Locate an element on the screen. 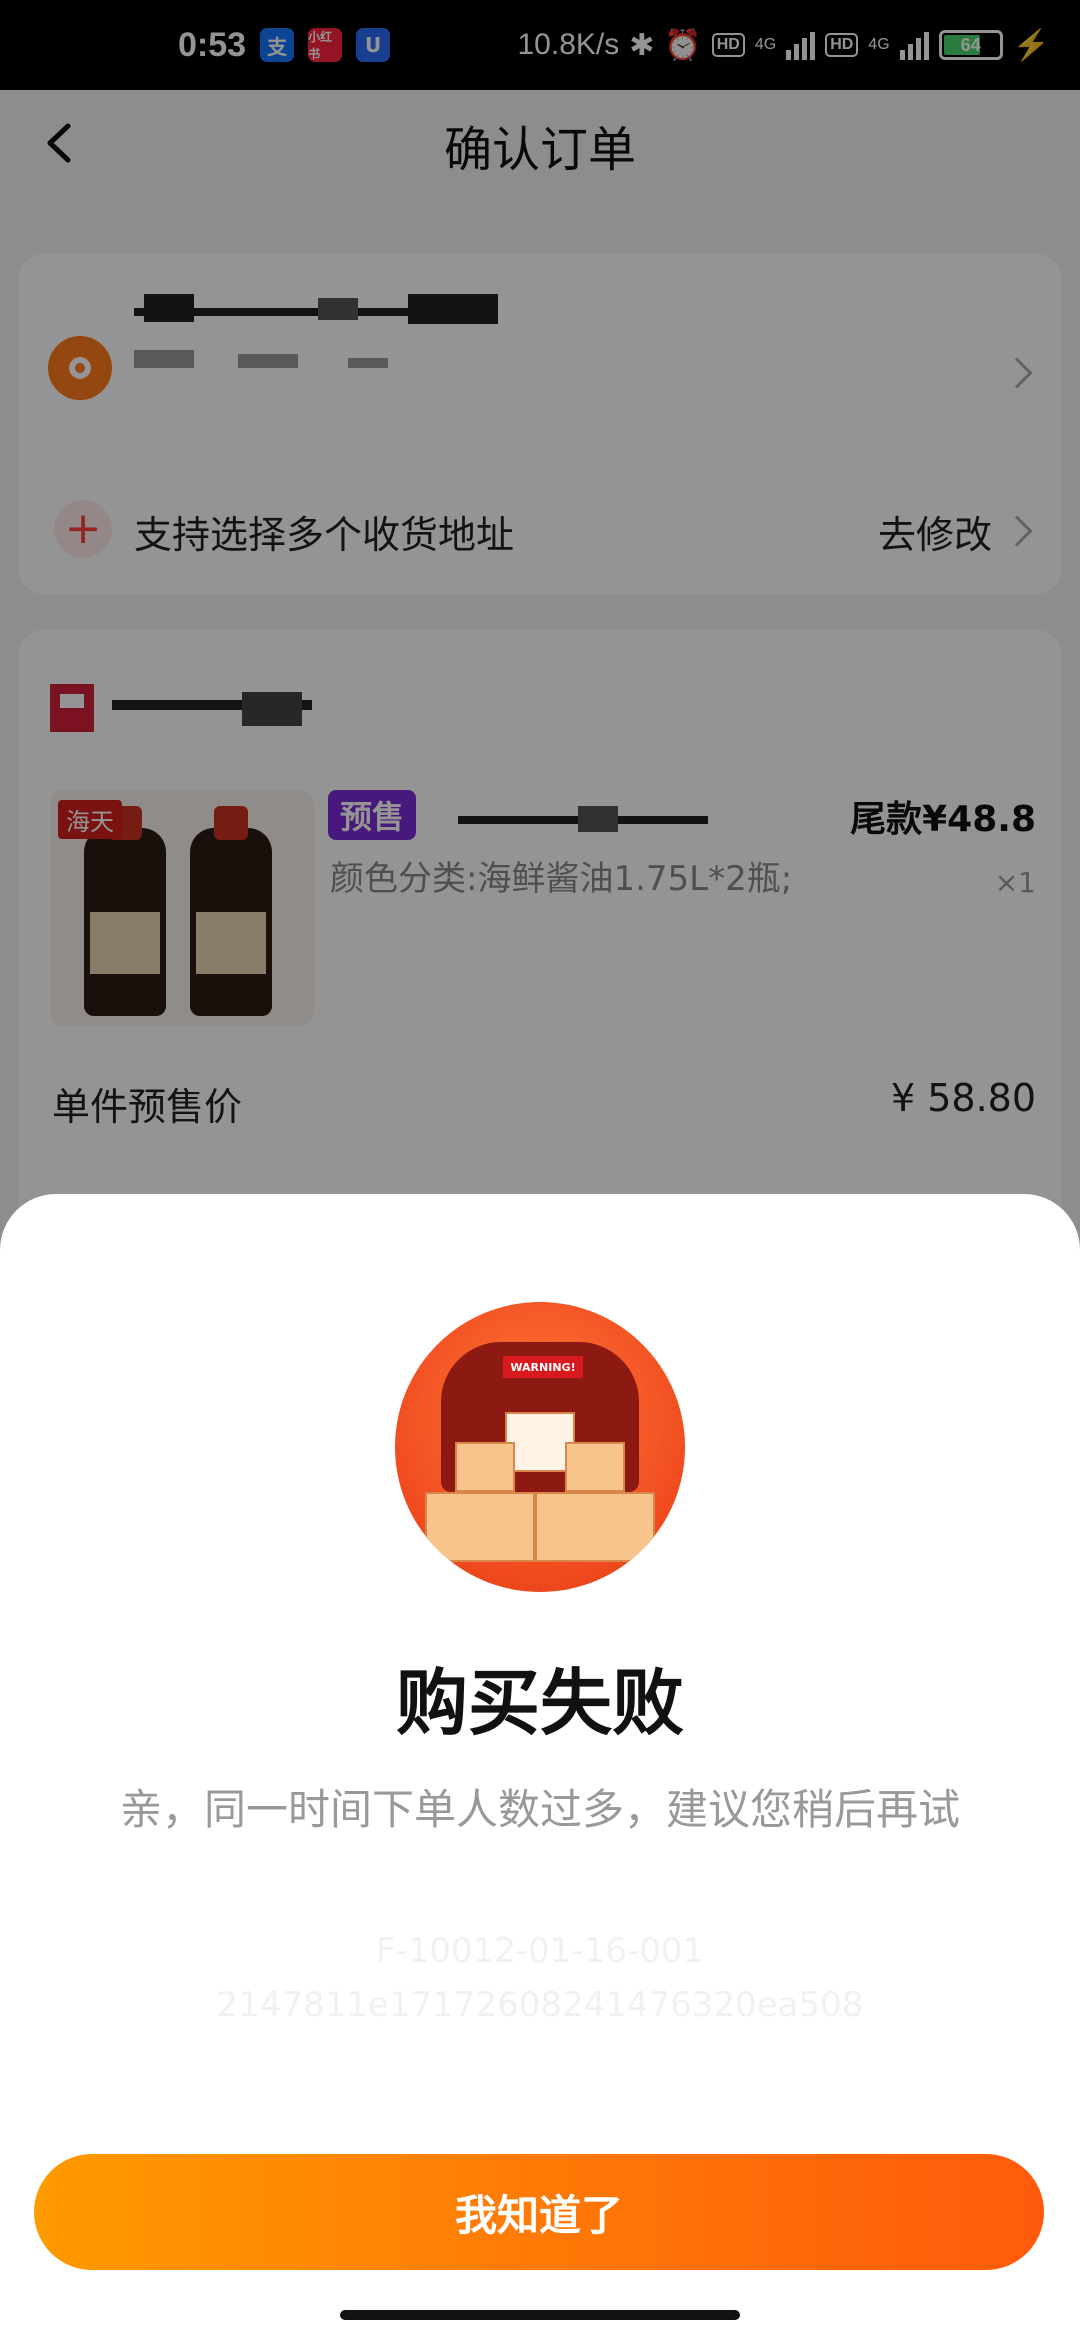  dialog-title: 购买失败 is located at coordinates (539, 1703).